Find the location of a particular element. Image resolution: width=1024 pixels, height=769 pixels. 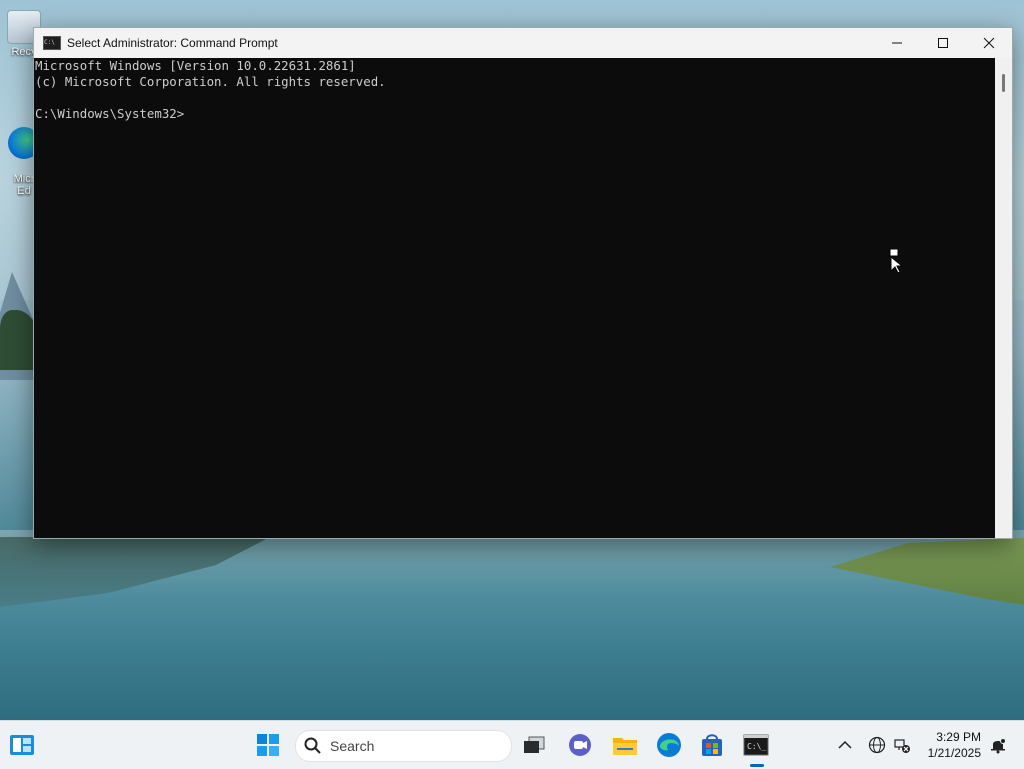

widgets-icon is located at coordinates (22, 745).